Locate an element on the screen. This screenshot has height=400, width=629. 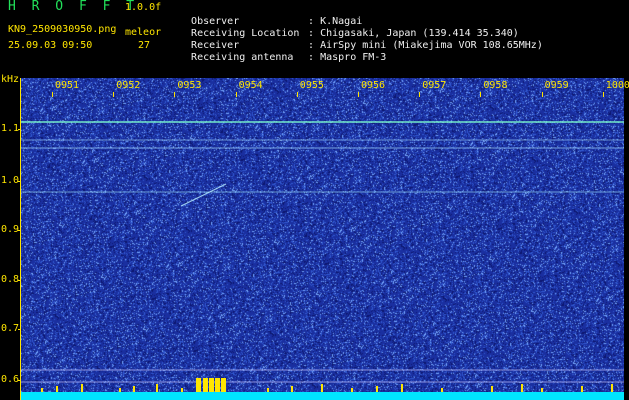
app-title: H R O F F T is located at coordinates (73, 7).